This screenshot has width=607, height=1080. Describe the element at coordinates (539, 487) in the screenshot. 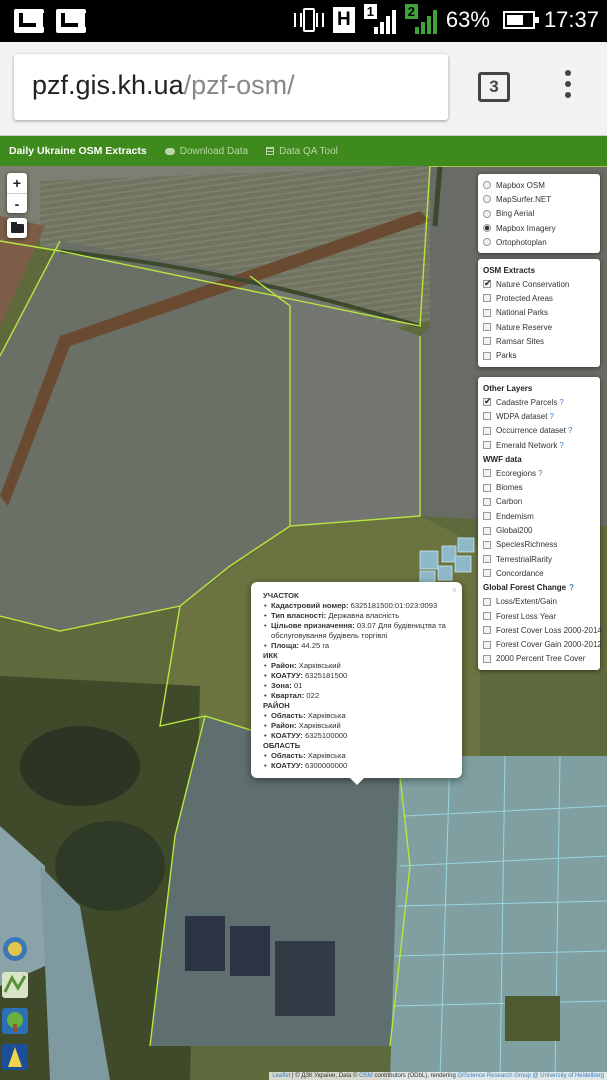

I see `wwf-layer-option: Biomes` at that location.